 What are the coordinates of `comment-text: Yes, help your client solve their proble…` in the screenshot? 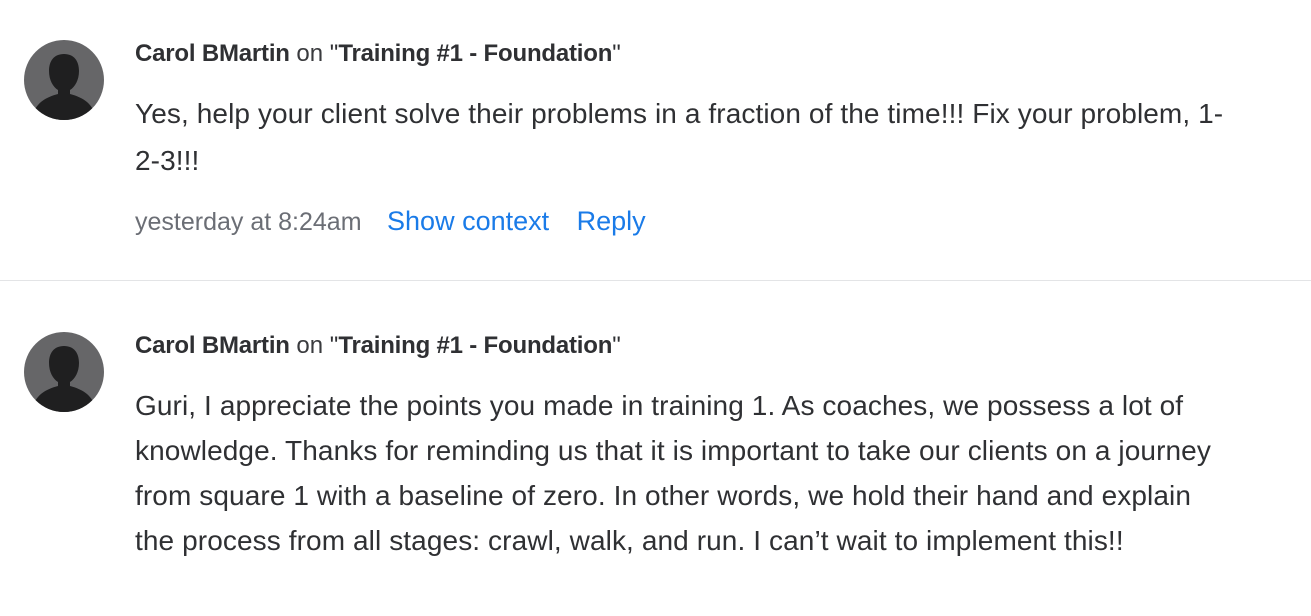 It's located at (679, 137).